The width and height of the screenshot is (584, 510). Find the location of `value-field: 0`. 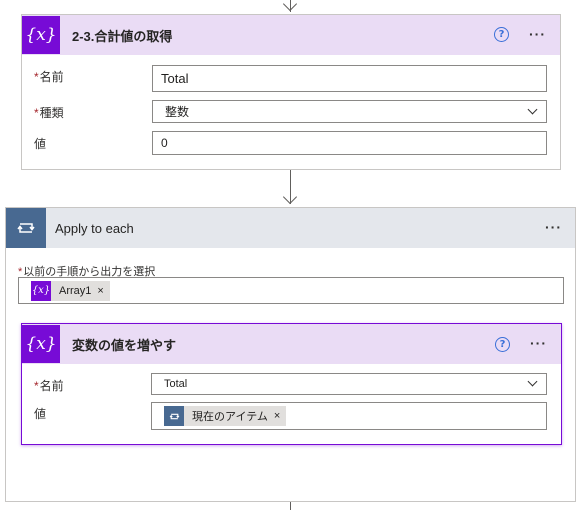

value-field: 0 is located at coordinates (349, 143).